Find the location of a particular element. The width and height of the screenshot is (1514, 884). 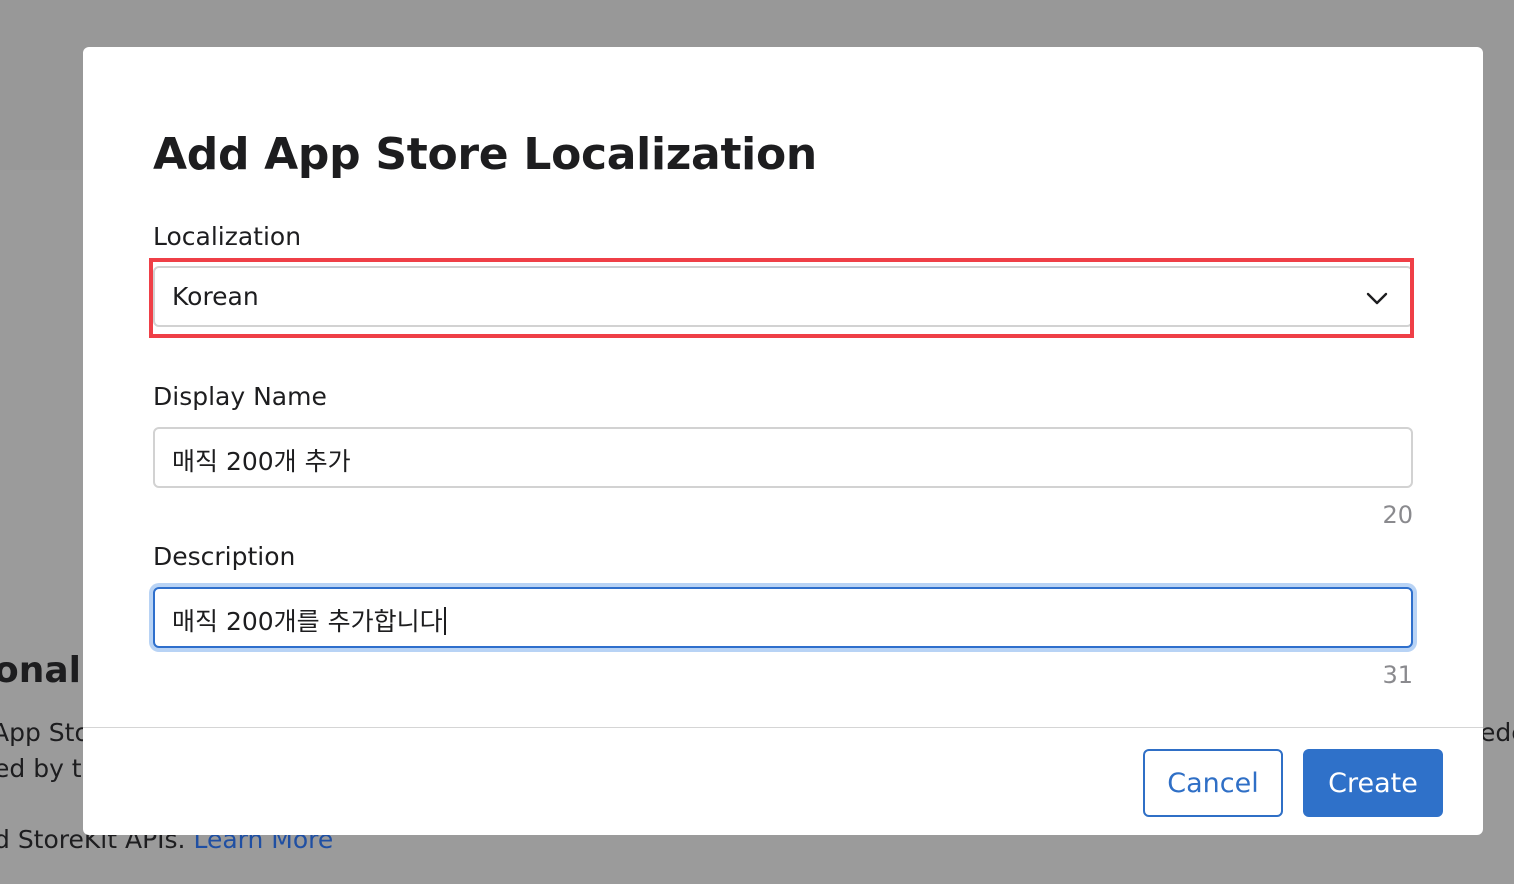

display-name-value: 매직 200개 추가 is located at coordinates (261, 461).